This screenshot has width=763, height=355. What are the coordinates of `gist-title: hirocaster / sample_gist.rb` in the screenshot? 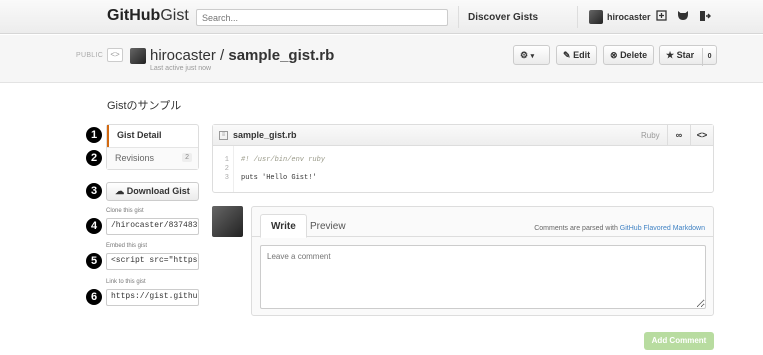 It's located at (242, 55).